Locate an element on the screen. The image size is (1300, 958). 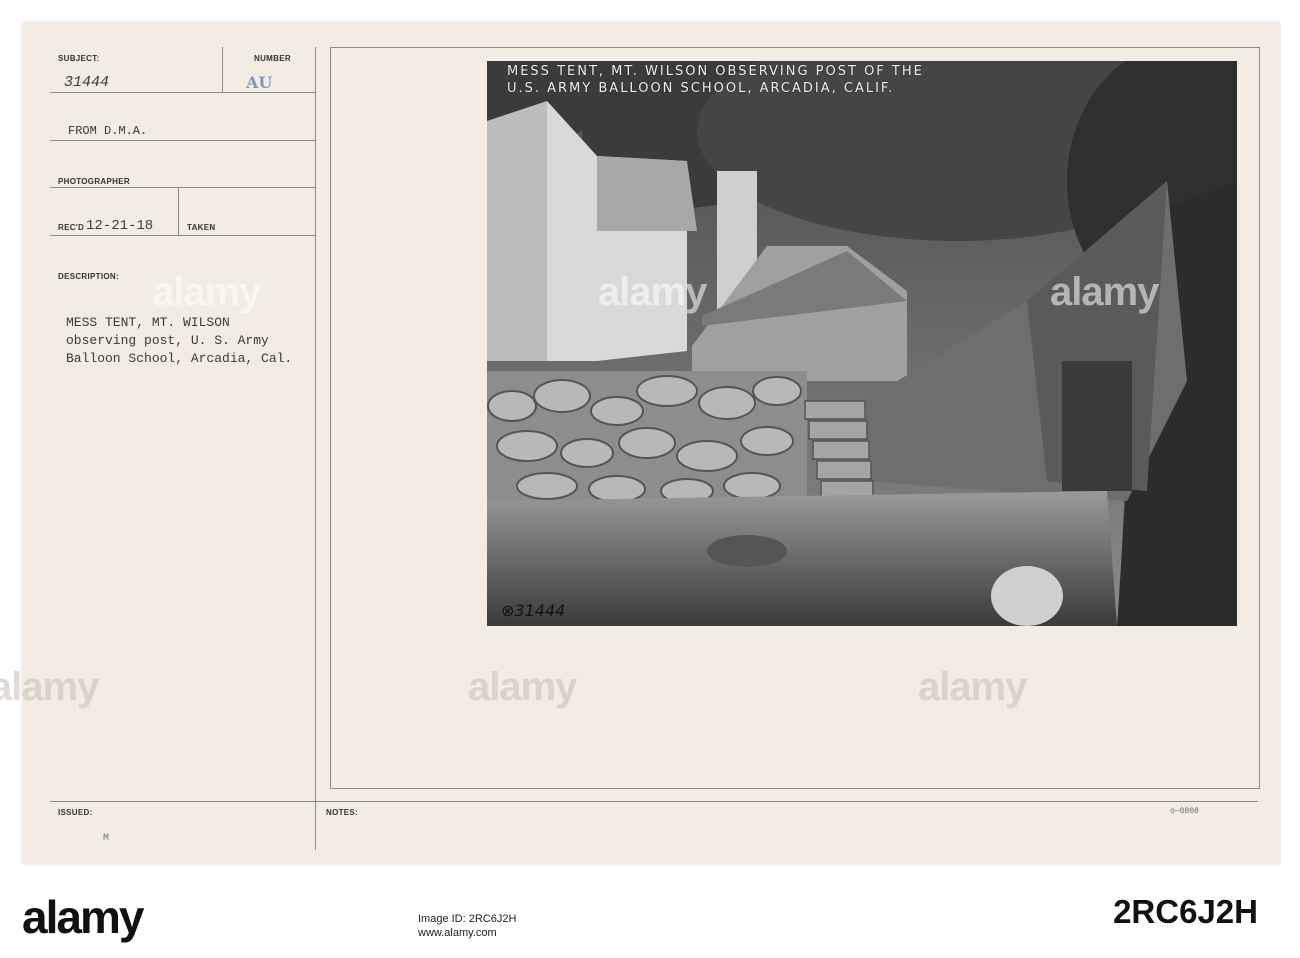
watermark-right-top: alamy is located at coordinates (1104, 292).